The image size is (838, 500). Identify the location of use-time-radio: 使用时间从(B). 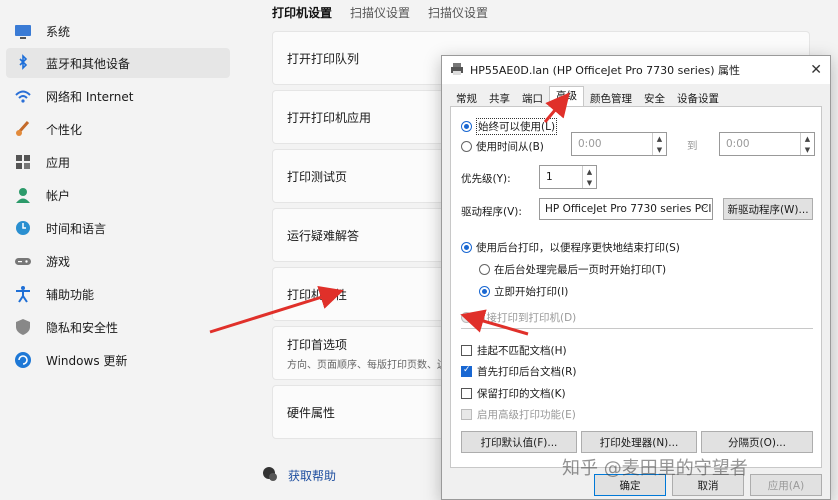
(502, 146).